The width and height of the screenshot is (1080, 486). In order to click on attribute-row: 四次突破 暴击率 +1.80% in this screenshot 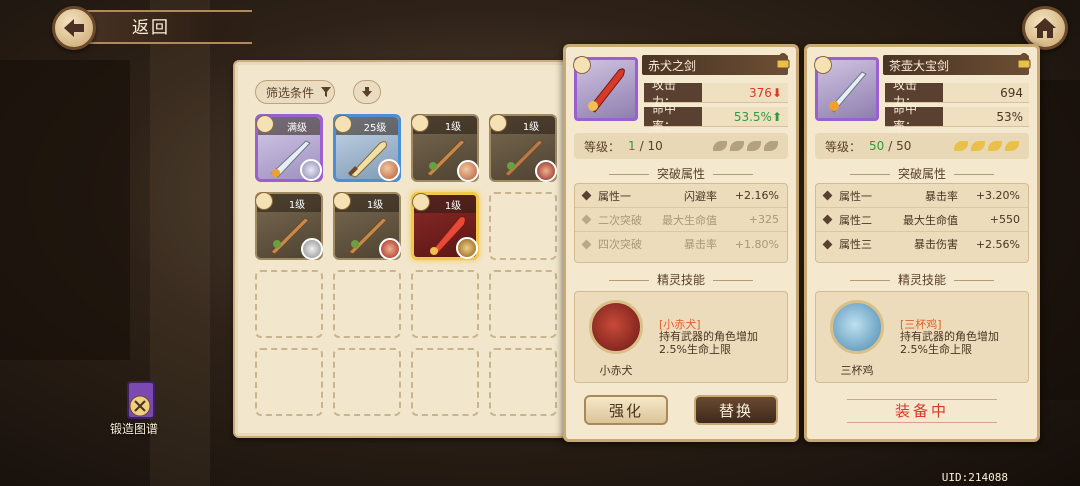, I will do `click(681, 244)`.